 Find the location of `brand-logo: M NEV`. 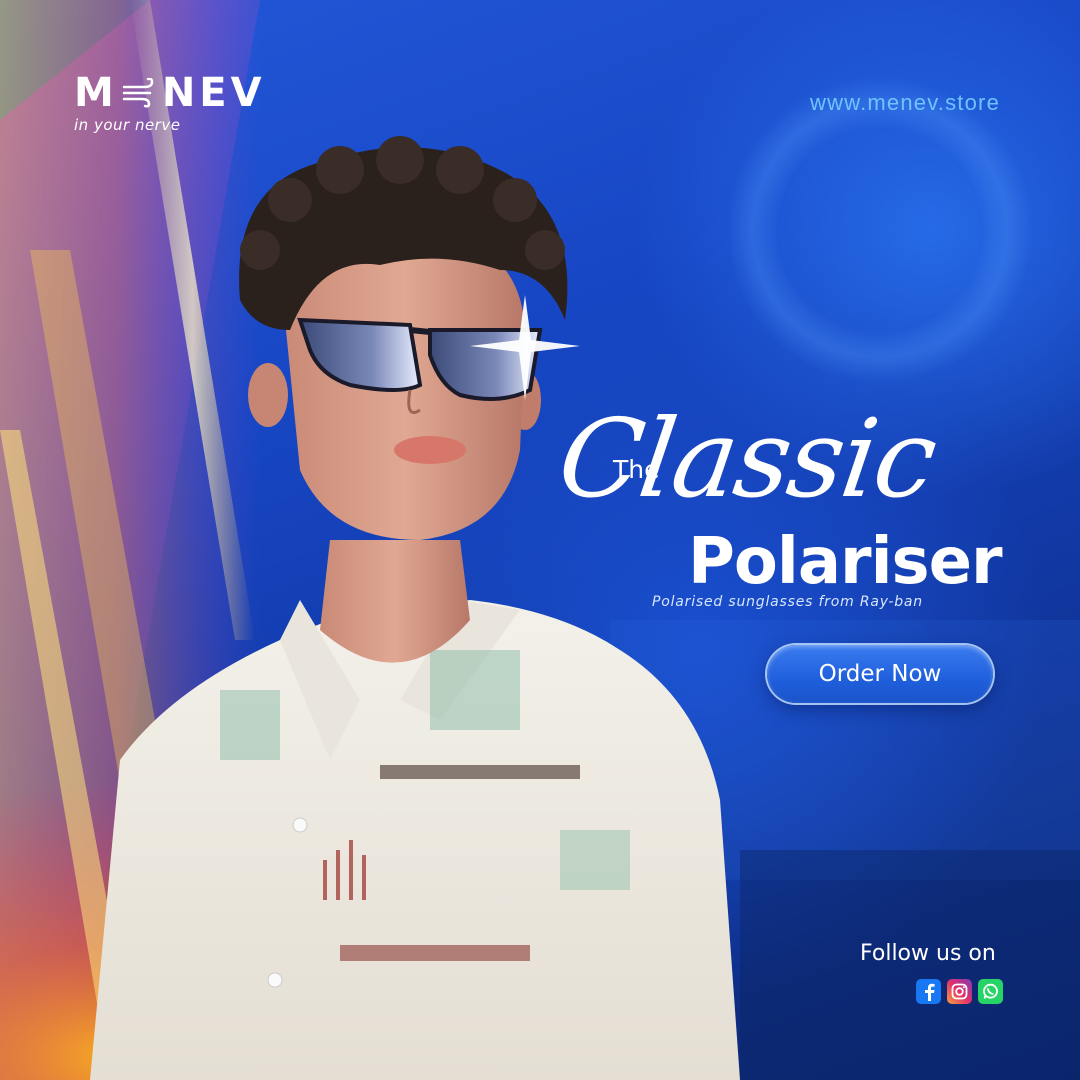

brand-logo: M NEV is located at coordinates (170, 93).